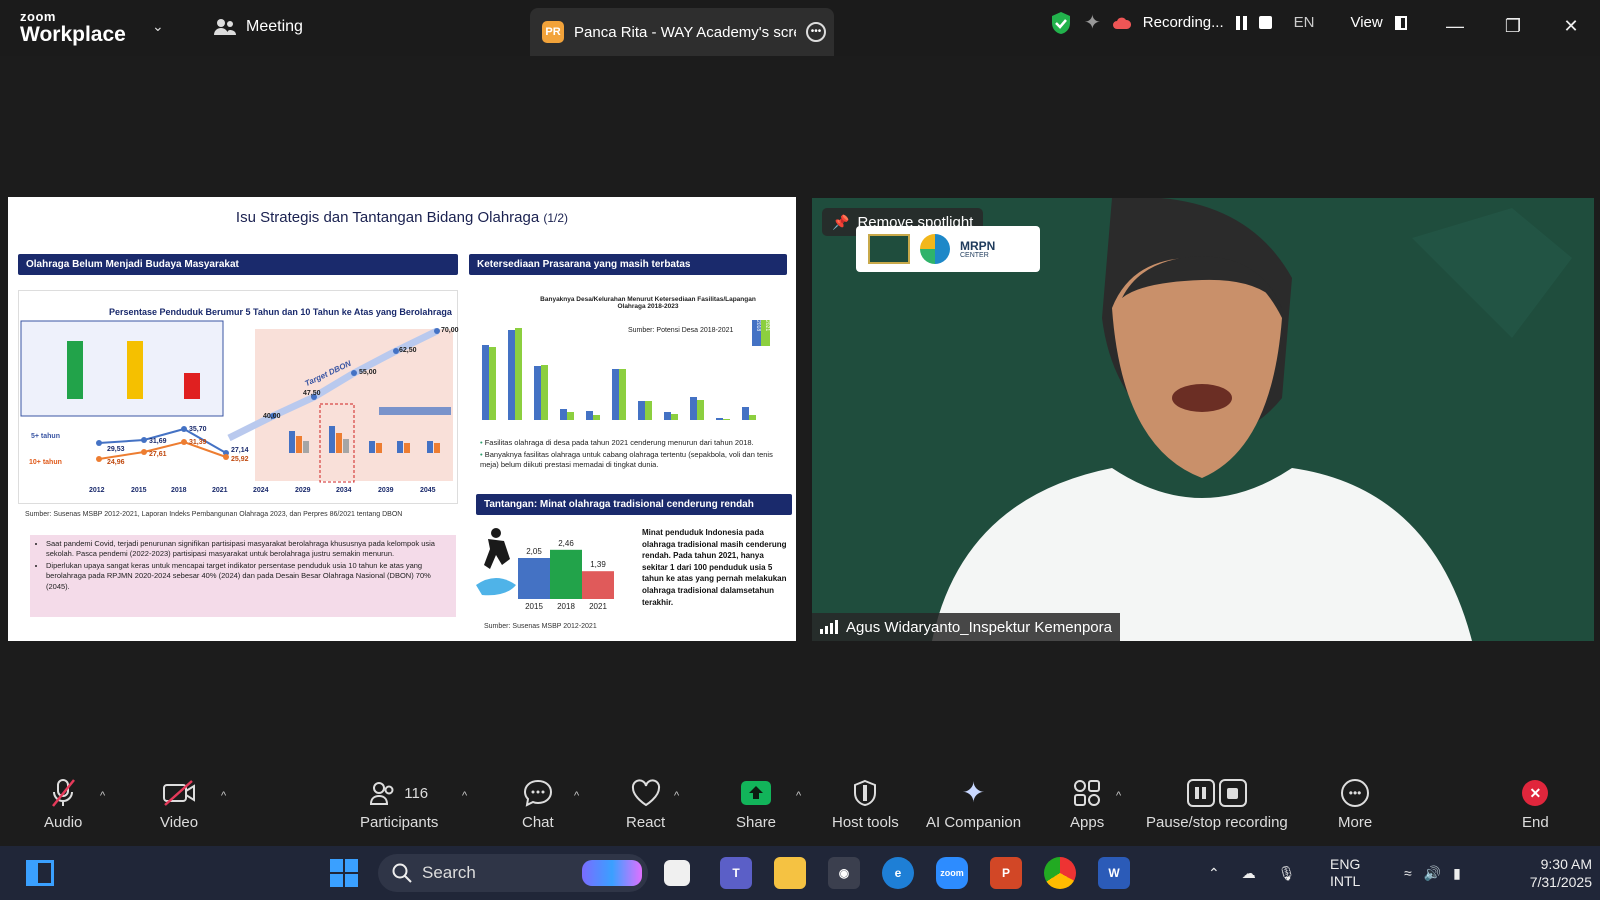  Describe the element at coordinates (1006, 873) in the screenshot. I see `powerpoint-icon: P` at that location.